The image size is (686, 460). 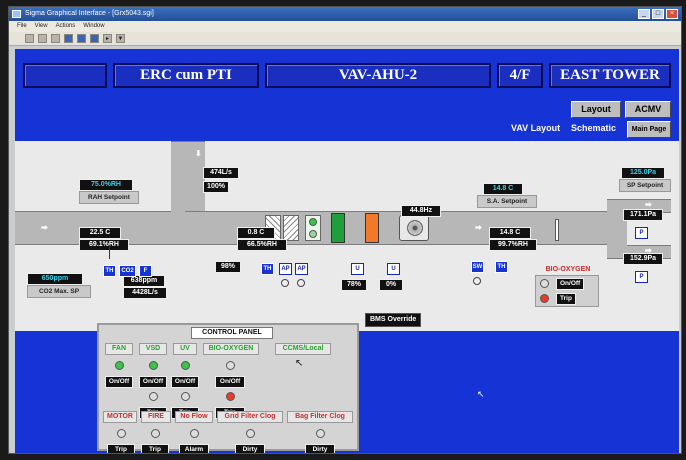 I want to click on uv-lamp-unit, so click(x=313, y=228).